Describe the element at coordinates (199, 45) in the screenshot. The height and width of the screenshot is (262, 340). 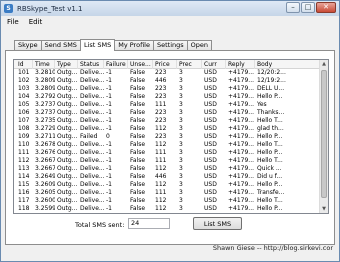
I see `tab-open: Open` at that location.